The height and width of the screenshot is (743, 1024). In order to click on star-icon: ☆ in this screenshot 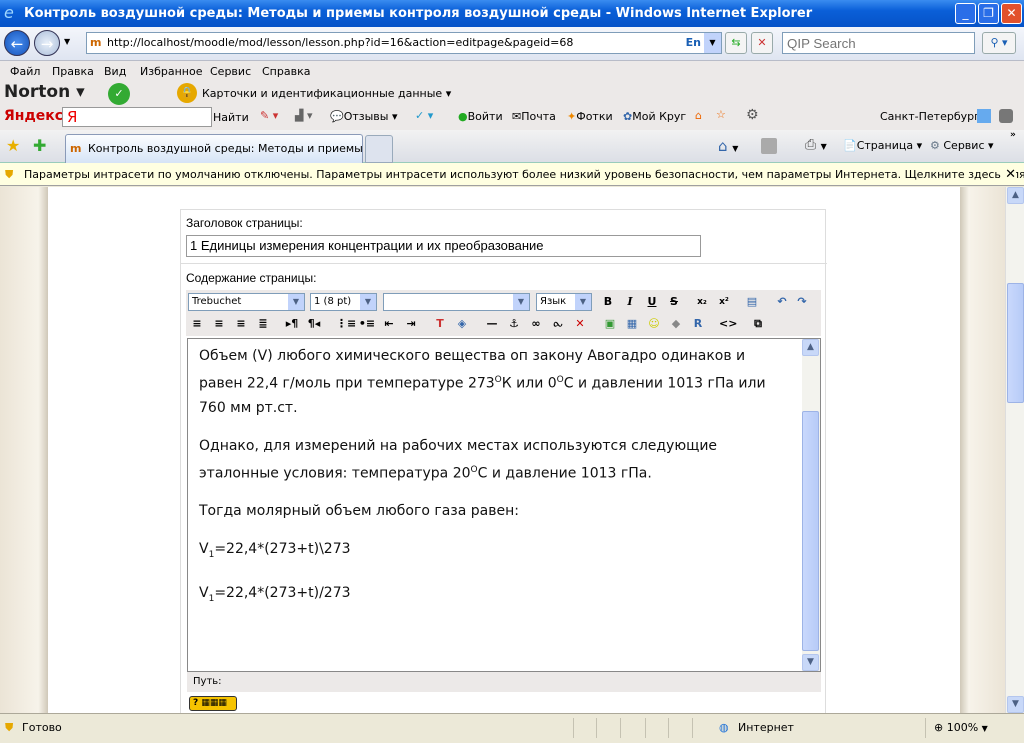, I will do `click(721, 114)`.